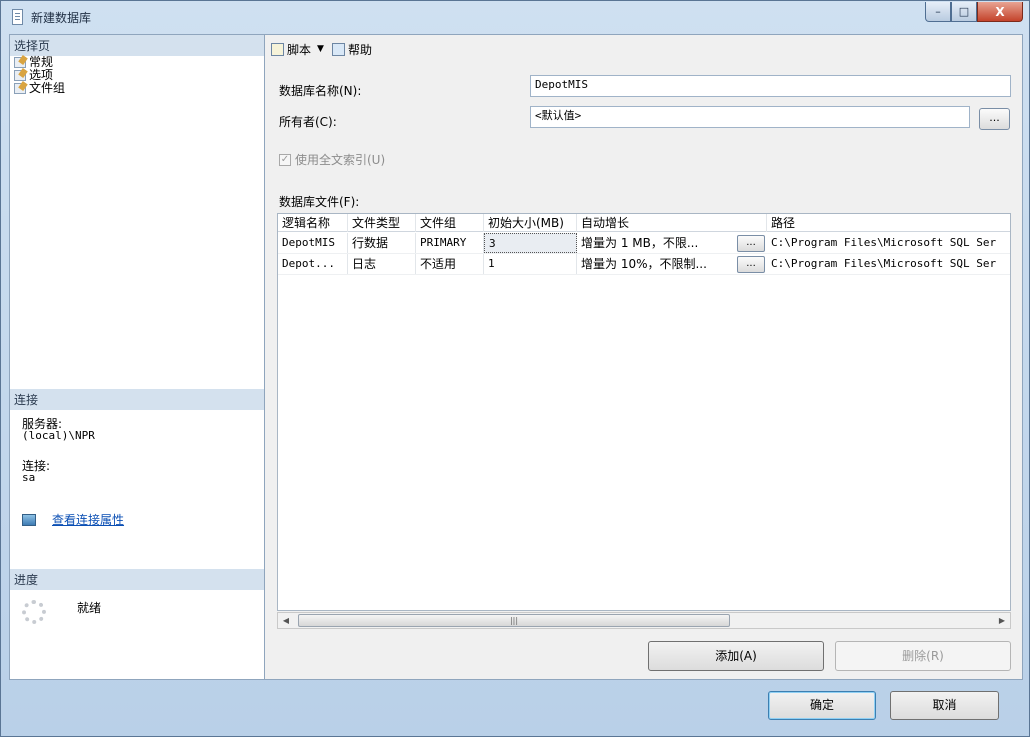 This screenshot has height=737, width=1030. I want to click on column-header: 文件组, so click(450, 223).